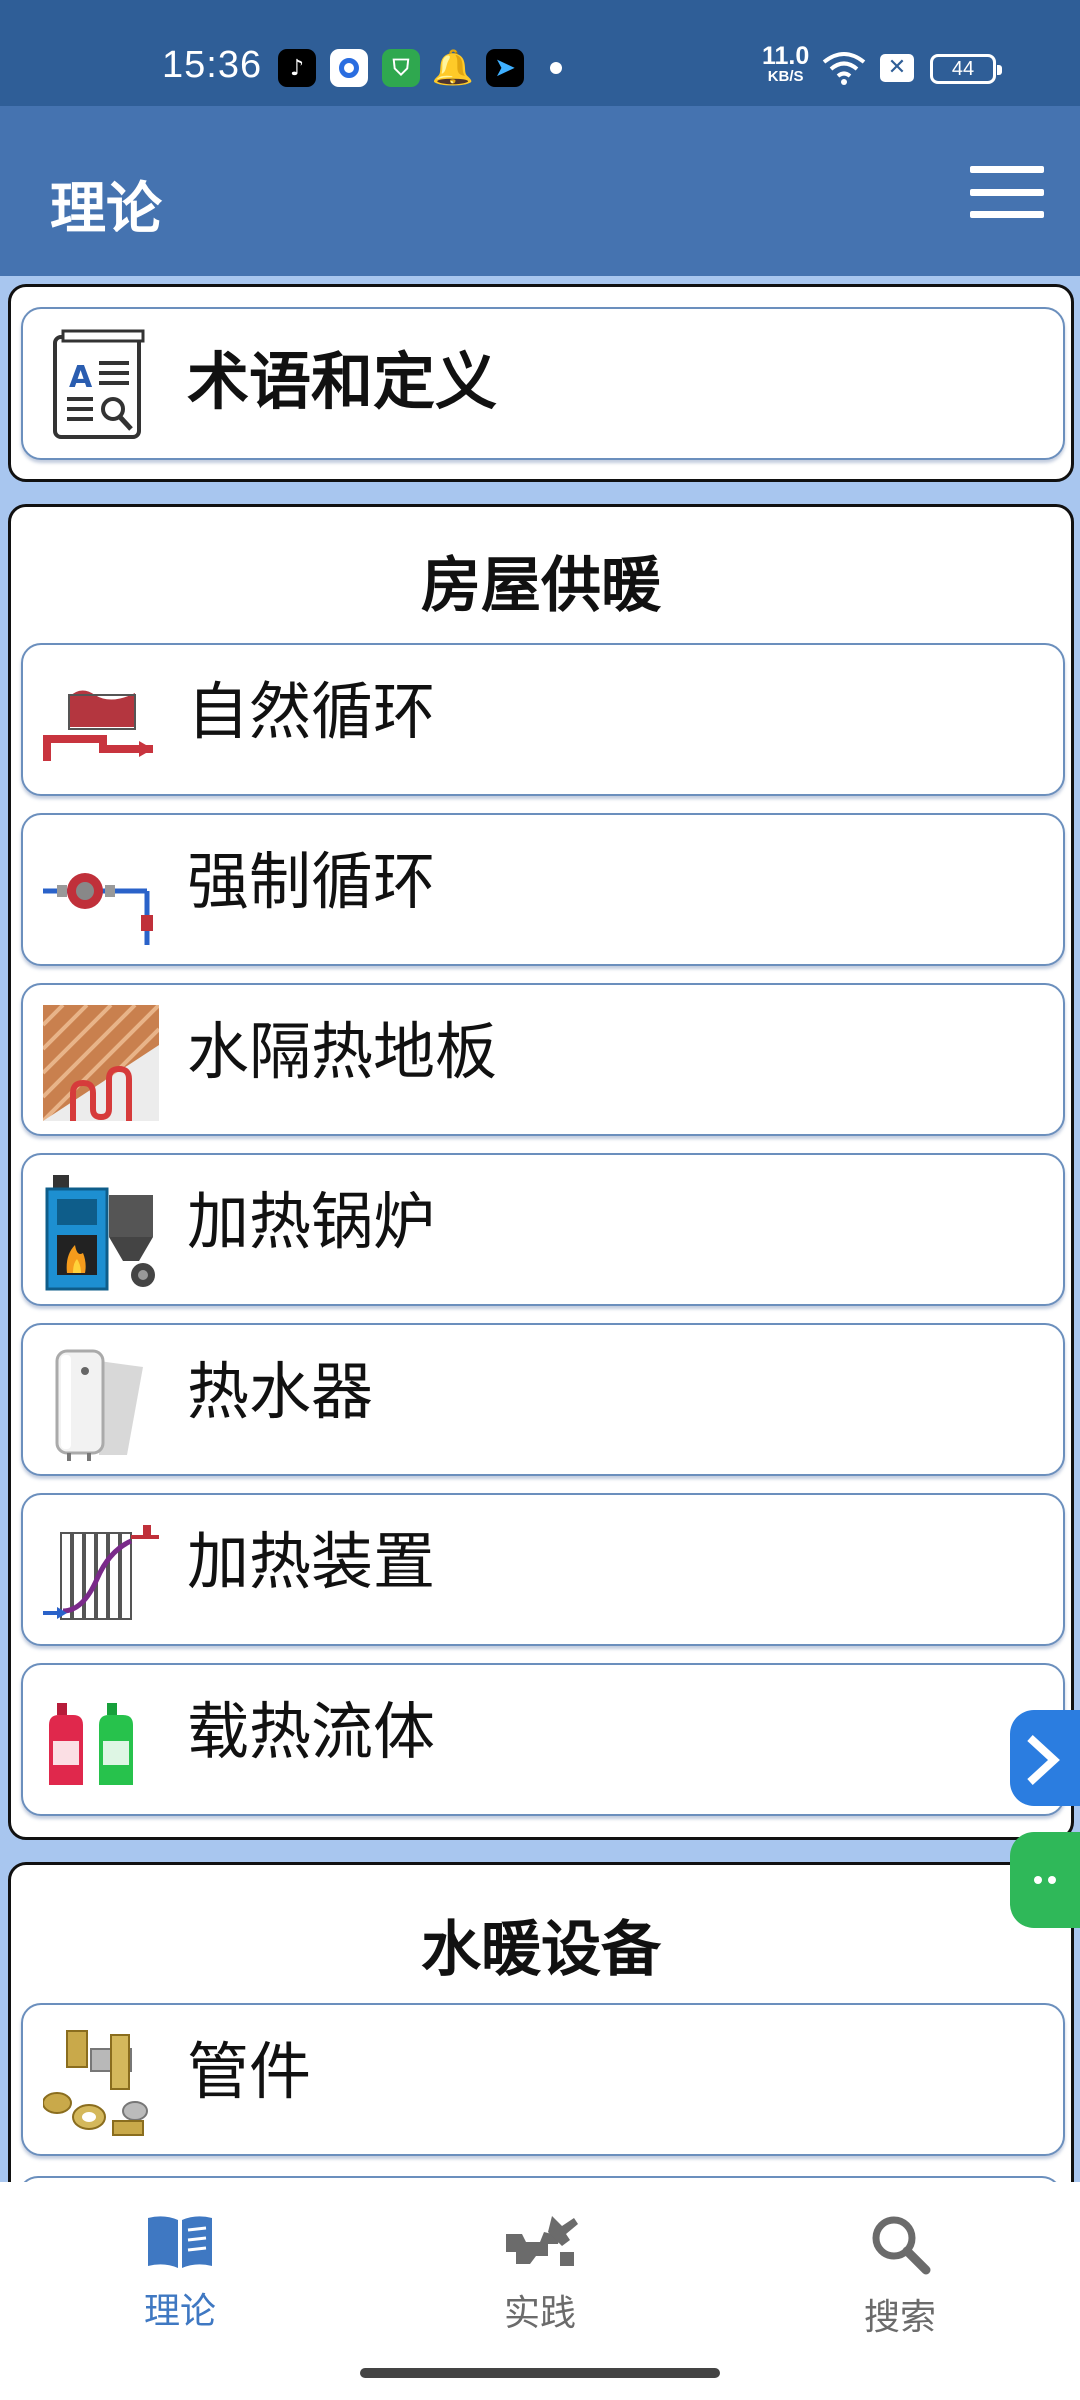 The image size is (1080, 2400). I want to click on search-icon, so click(901, 2245).